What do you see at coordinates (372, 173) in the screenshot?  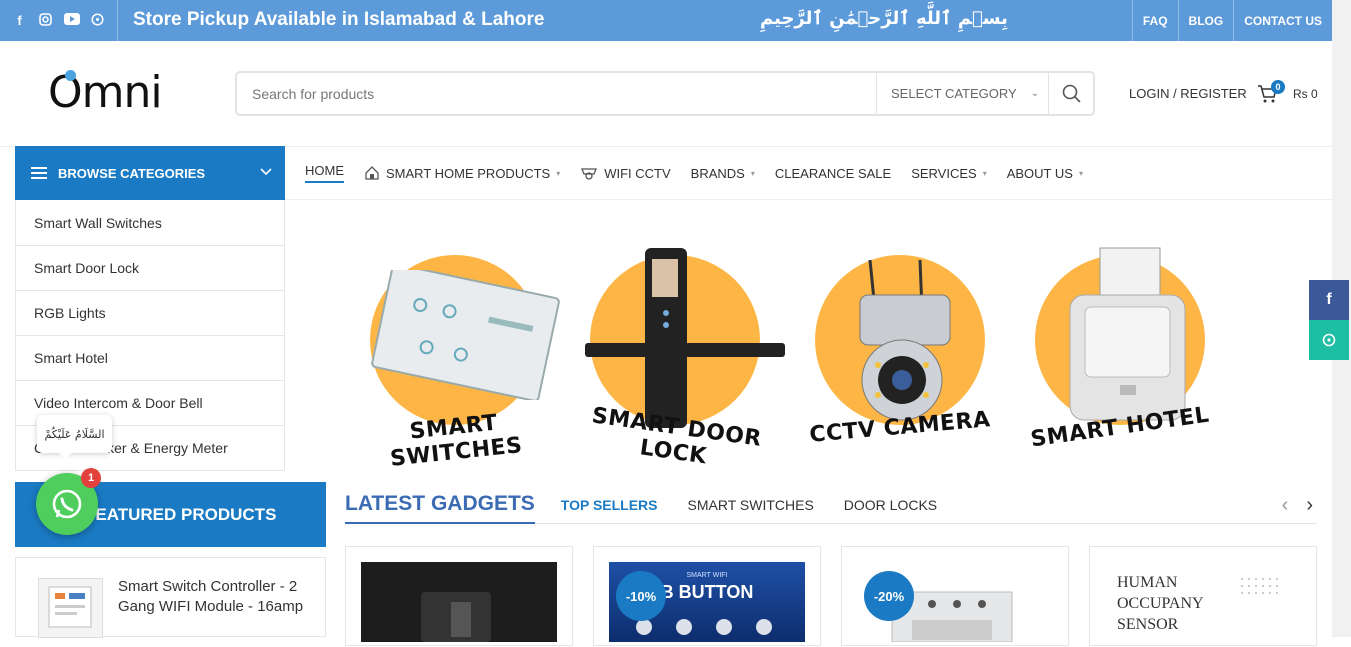 I see `smart-home-icon` at bounding box center [372, 173].